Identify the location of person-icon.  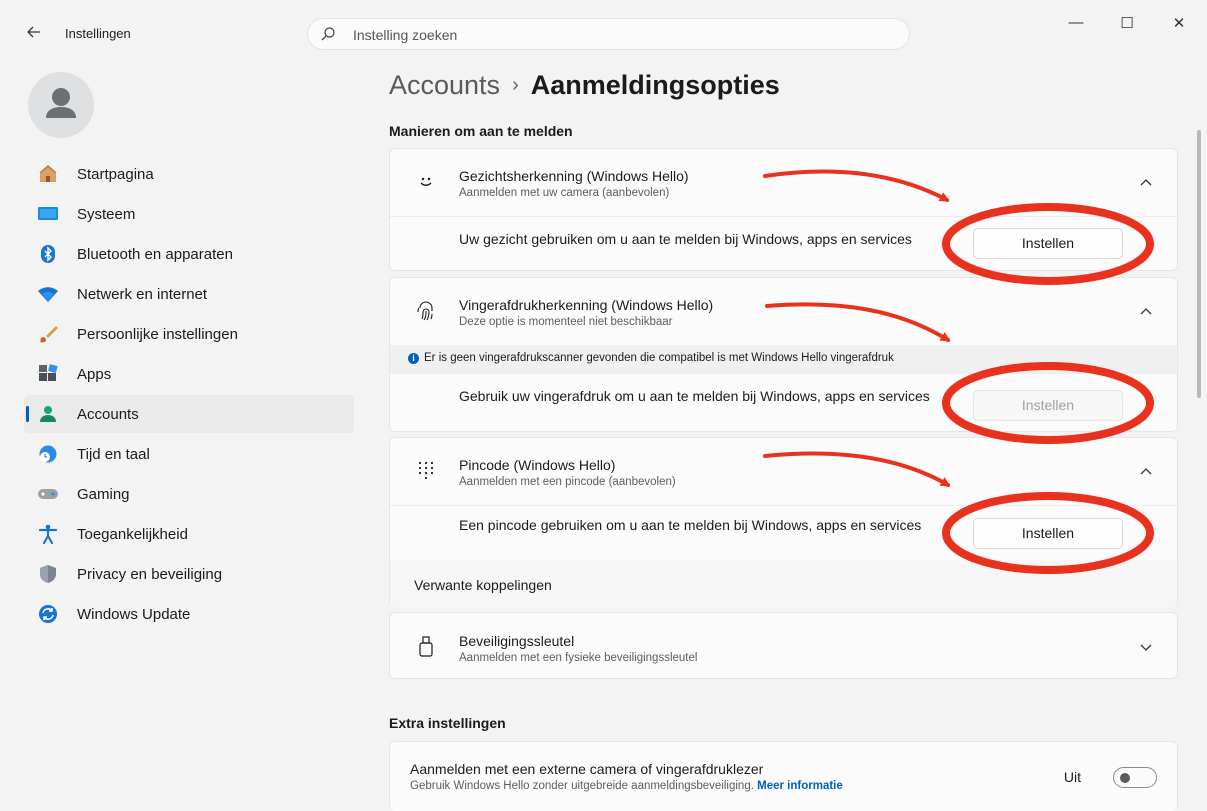
(48, 414).